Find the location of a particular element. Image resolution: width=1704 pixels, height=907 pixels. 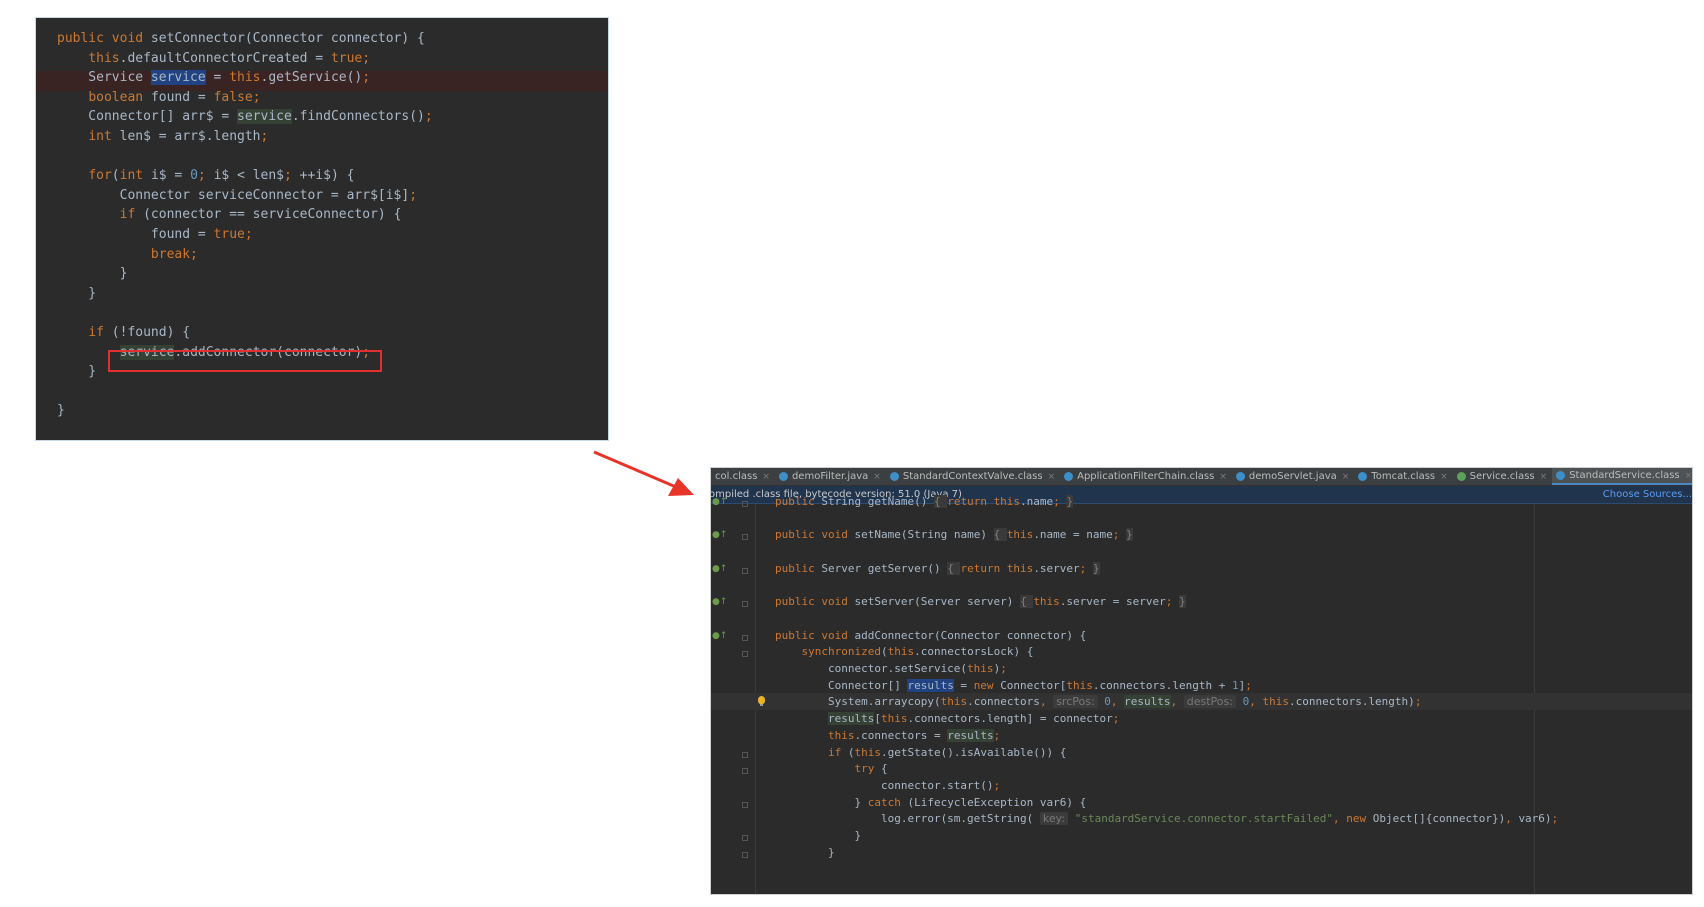

code-line: connector.setService(this); is located at coordinates (891, 668).